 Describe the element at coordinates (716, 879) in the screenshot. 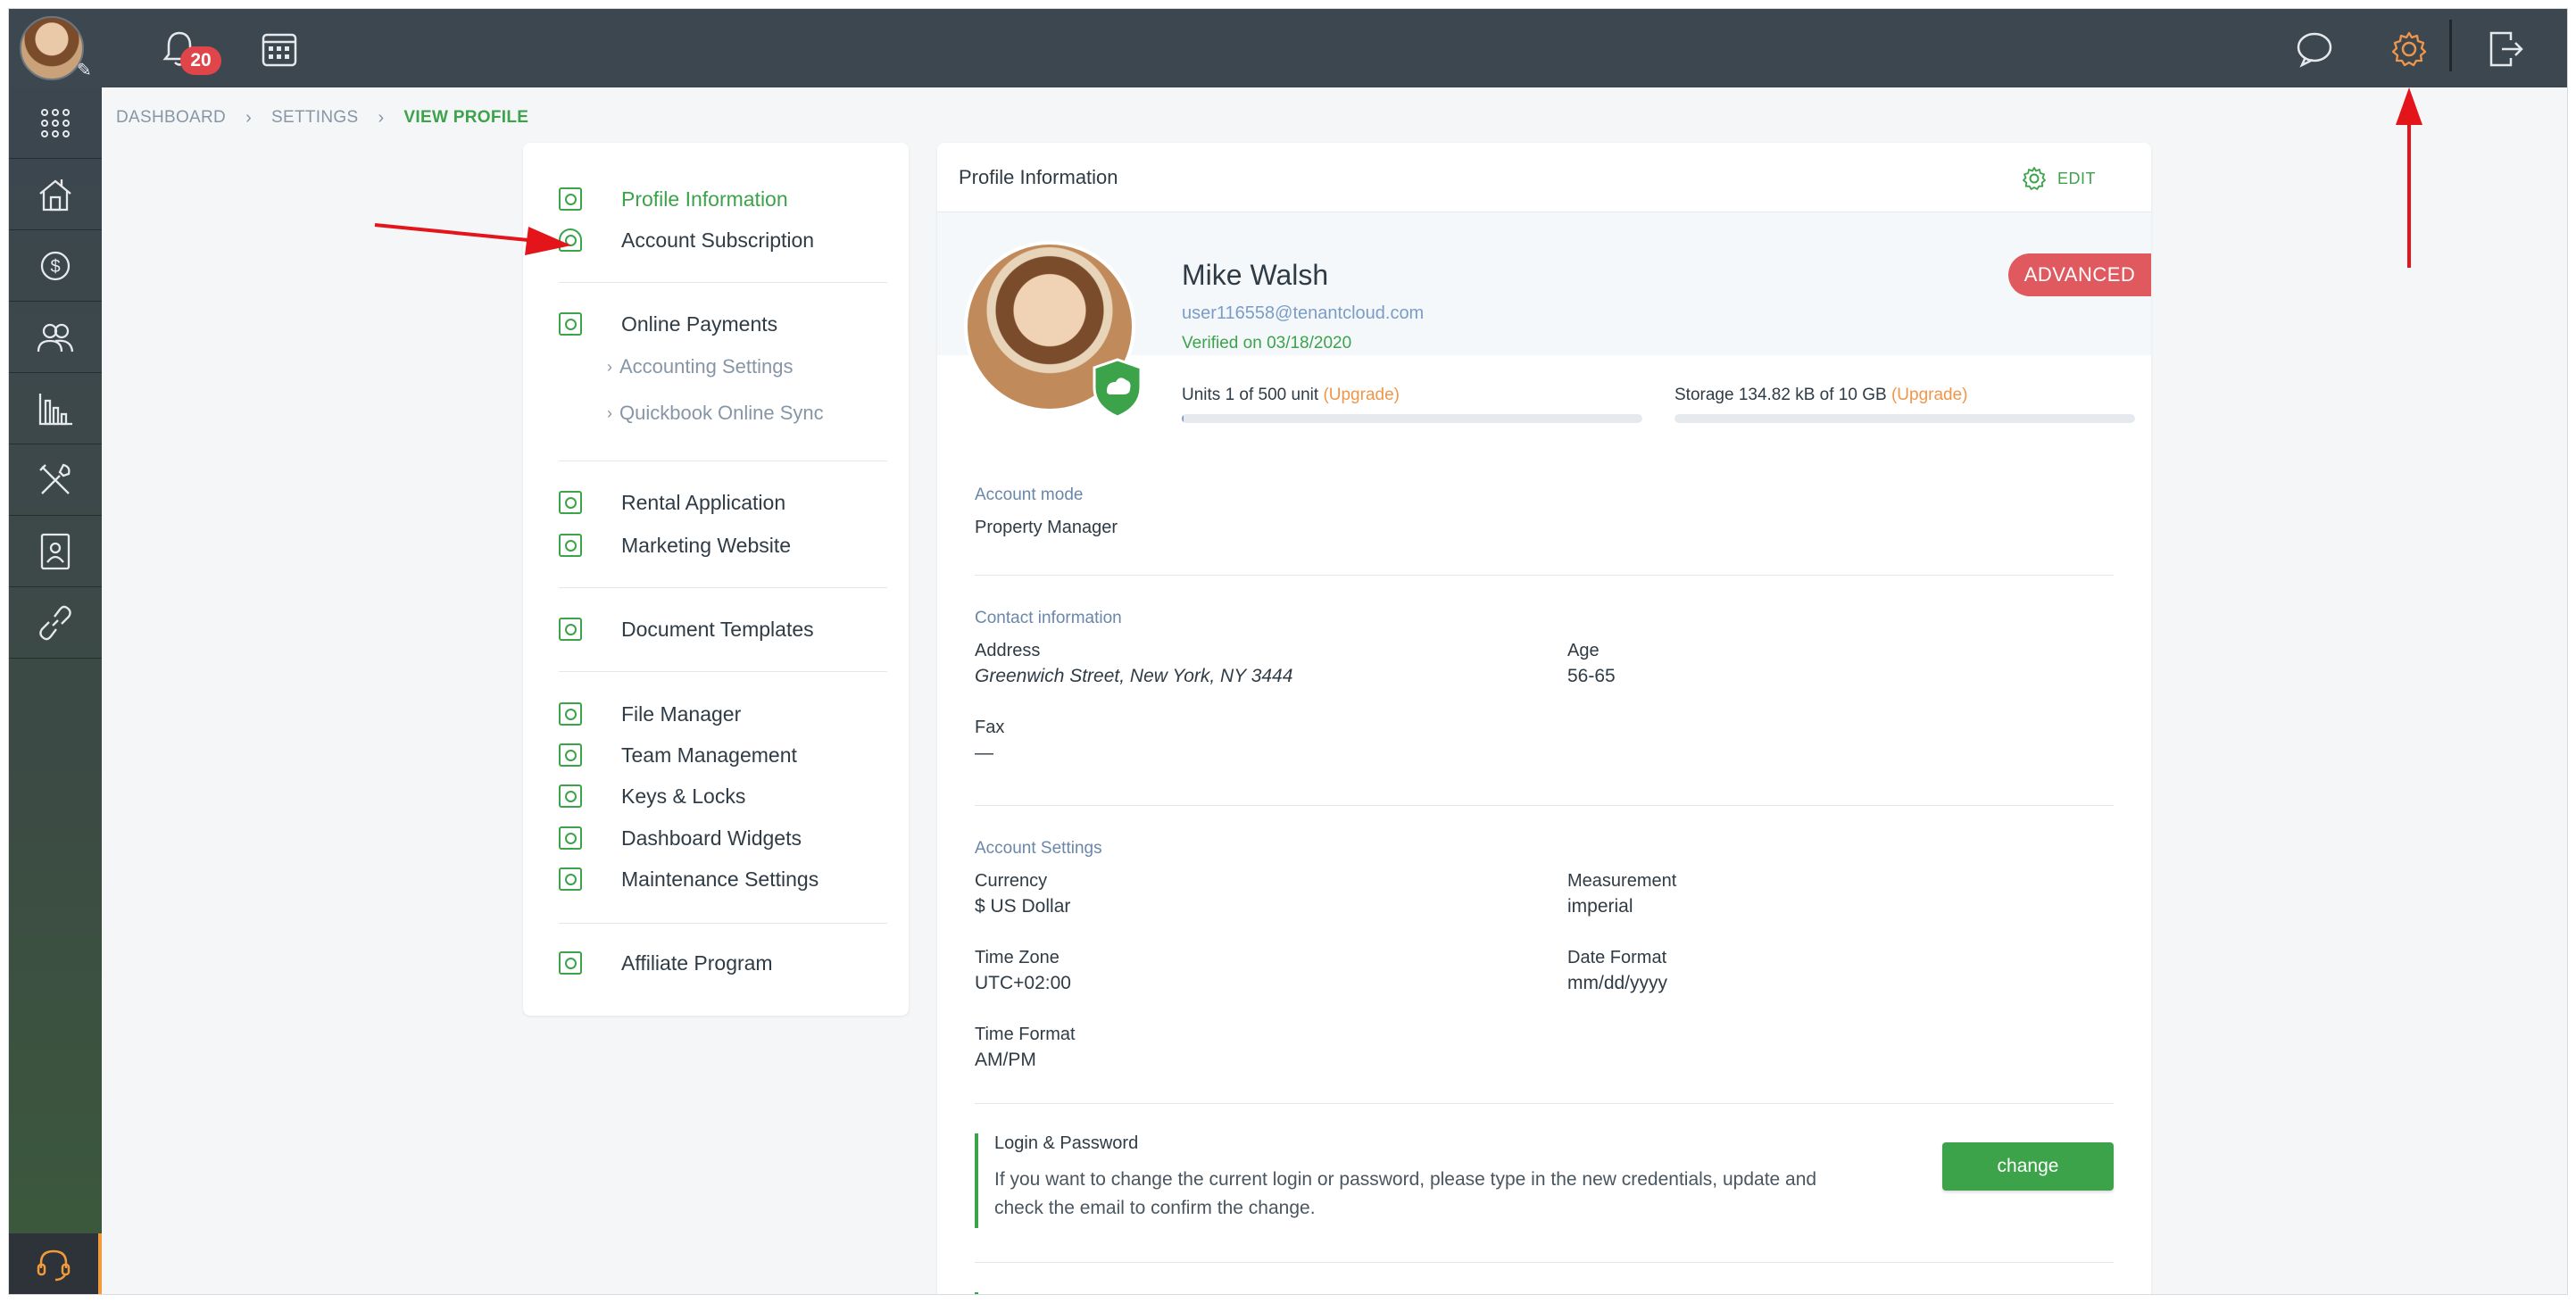

I see `menu-maintenance-settings: Maintenance Settings` at that location.